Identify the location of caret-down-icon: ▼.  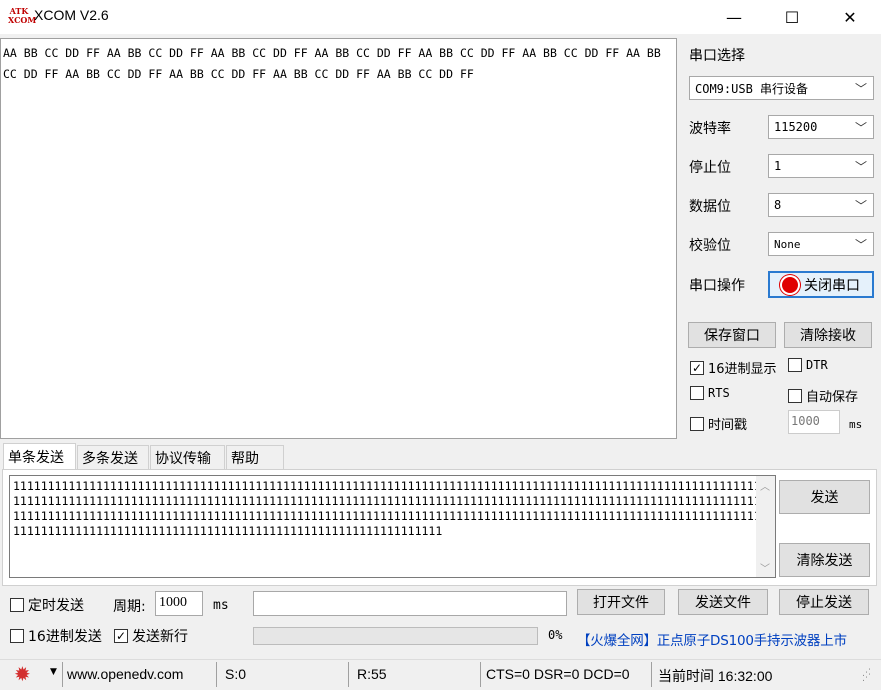
(53, 672).